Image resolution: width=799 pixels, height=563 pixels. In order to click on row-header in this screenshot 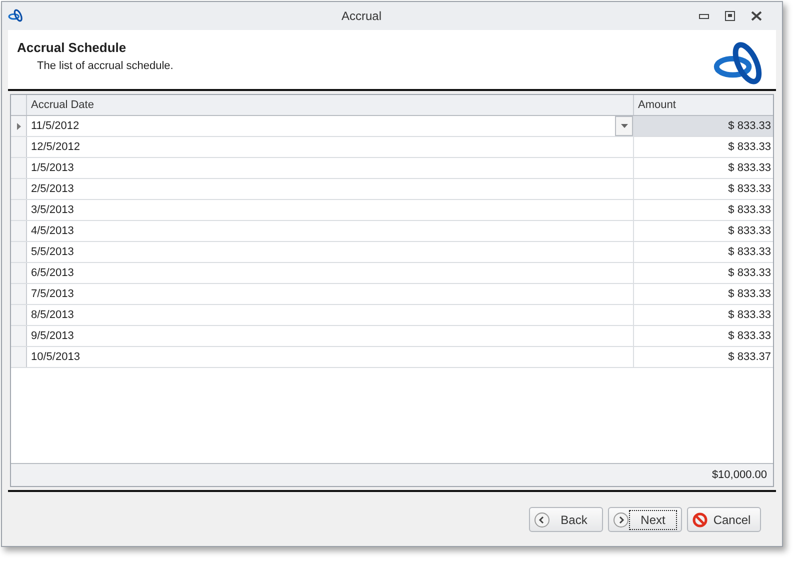, I will do `click(19, 126)`.